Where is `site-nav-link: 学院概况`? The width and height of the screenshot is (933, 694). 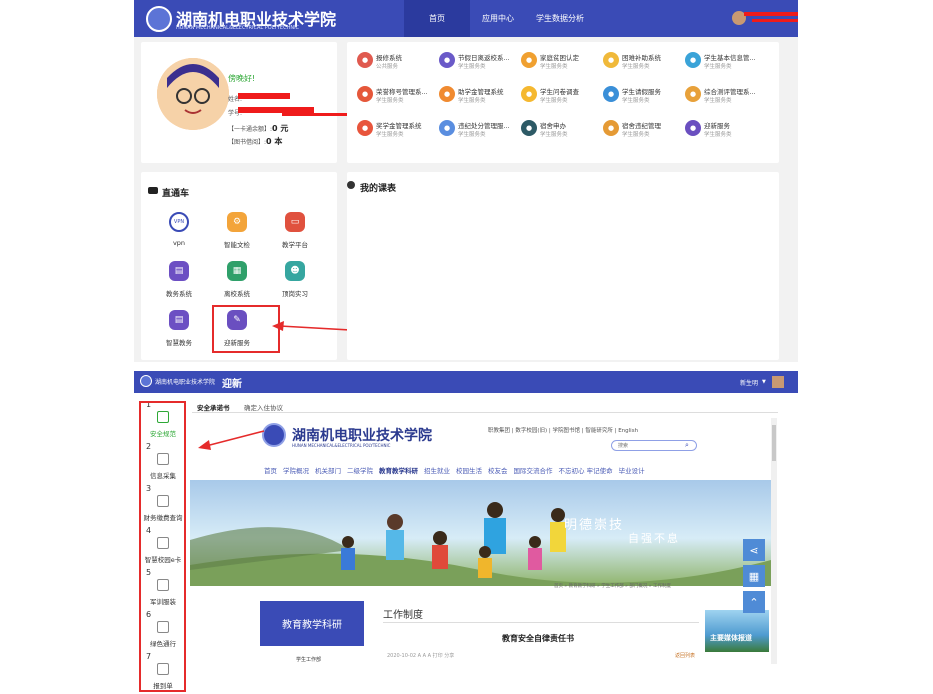
site-nav-link: 学院概况 is located at coordinates (296, 470).